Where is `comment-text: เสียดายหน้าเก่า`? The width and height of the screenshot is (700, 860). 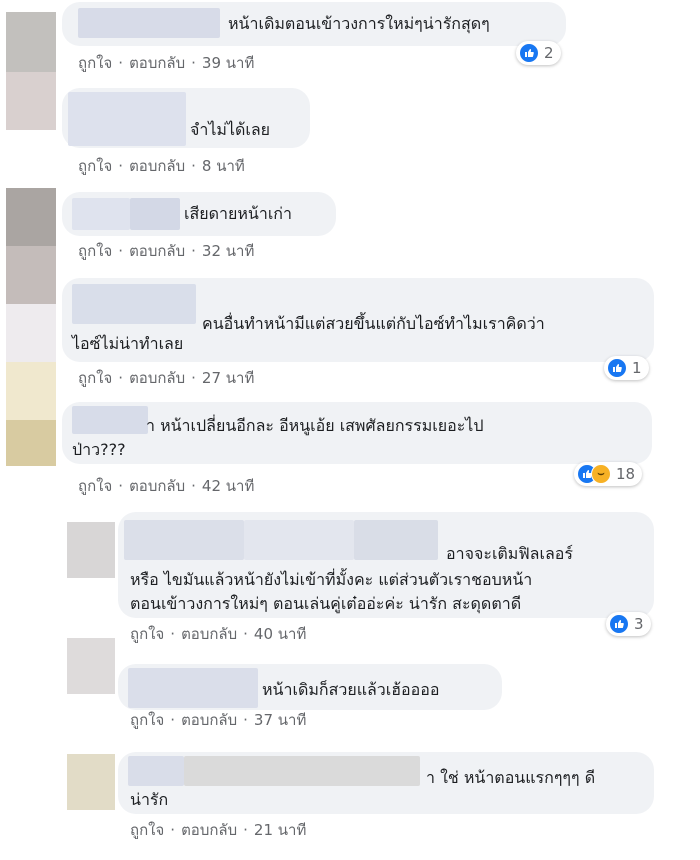
comment-text: เสียดายหน้าเก่า is located at coordinates (238, 213).